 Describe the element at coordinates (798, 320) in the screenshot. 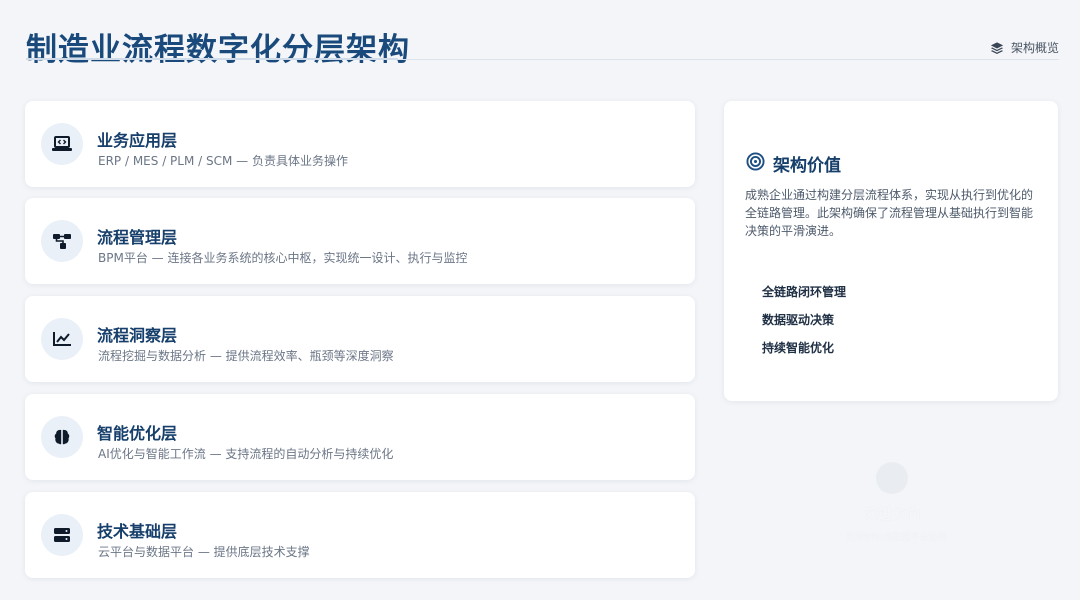

I see `value-point: 数据驱动决策` at that location.